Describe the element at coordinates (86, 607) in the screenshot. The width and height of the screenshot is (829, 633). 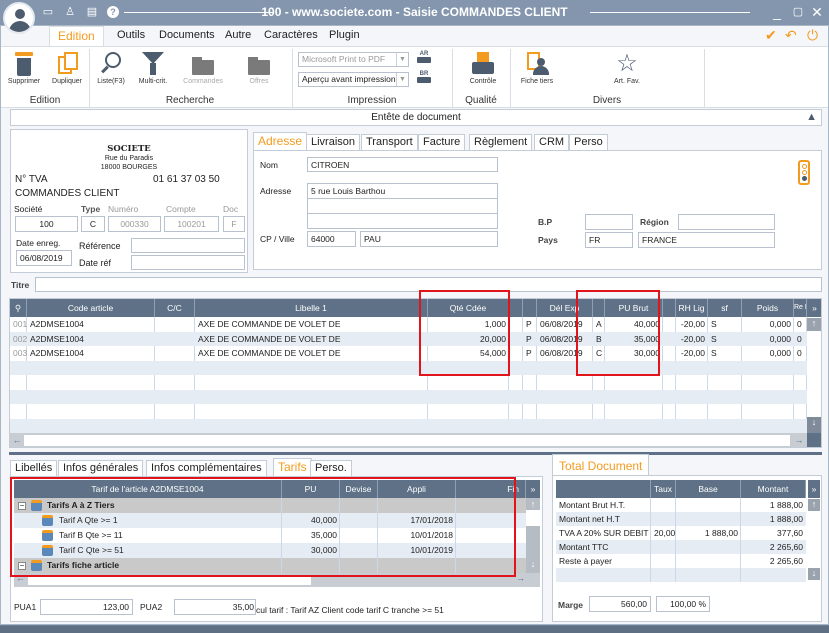
I see `pua1-field: 123,00` at that location.